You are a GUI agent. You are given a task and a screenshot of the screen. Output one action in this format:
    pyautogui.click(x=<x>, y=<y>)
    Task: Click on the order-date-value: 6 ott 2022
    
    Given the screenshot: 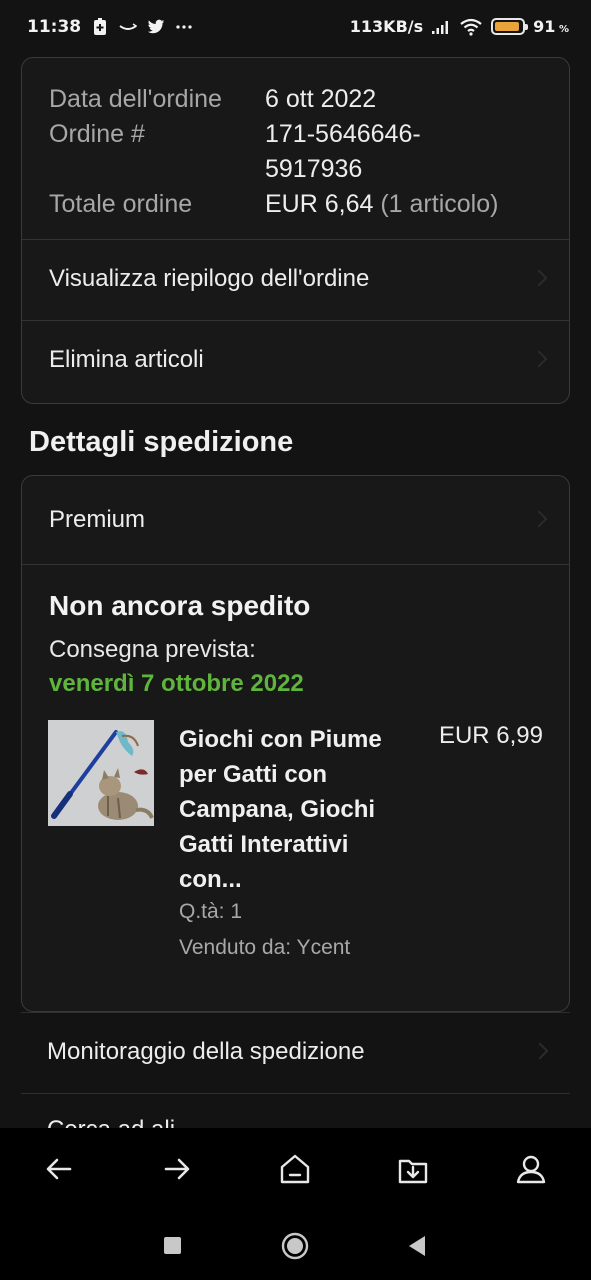 What is the action you would take?
    pyautogui.click(x=321, y=99)
    